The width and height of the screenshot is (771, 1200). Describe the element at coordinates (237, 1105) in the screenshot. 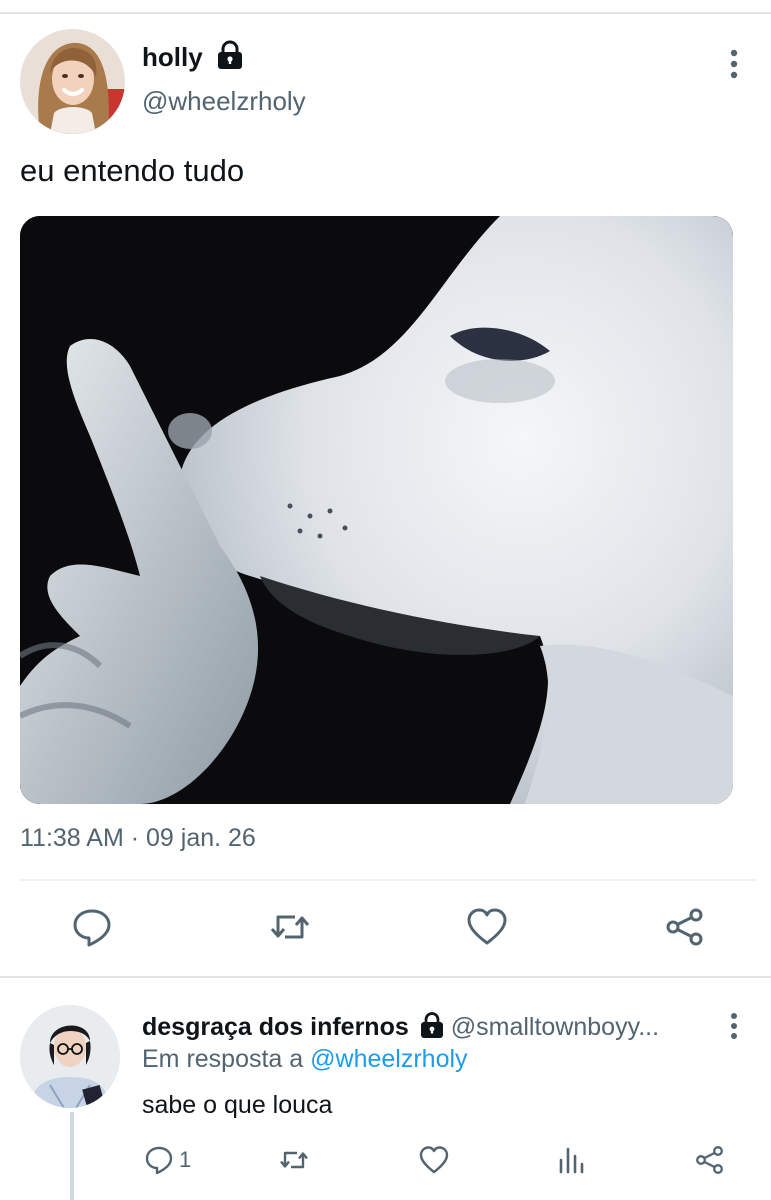

I see `reply-text: sabe o que louca` at that location.